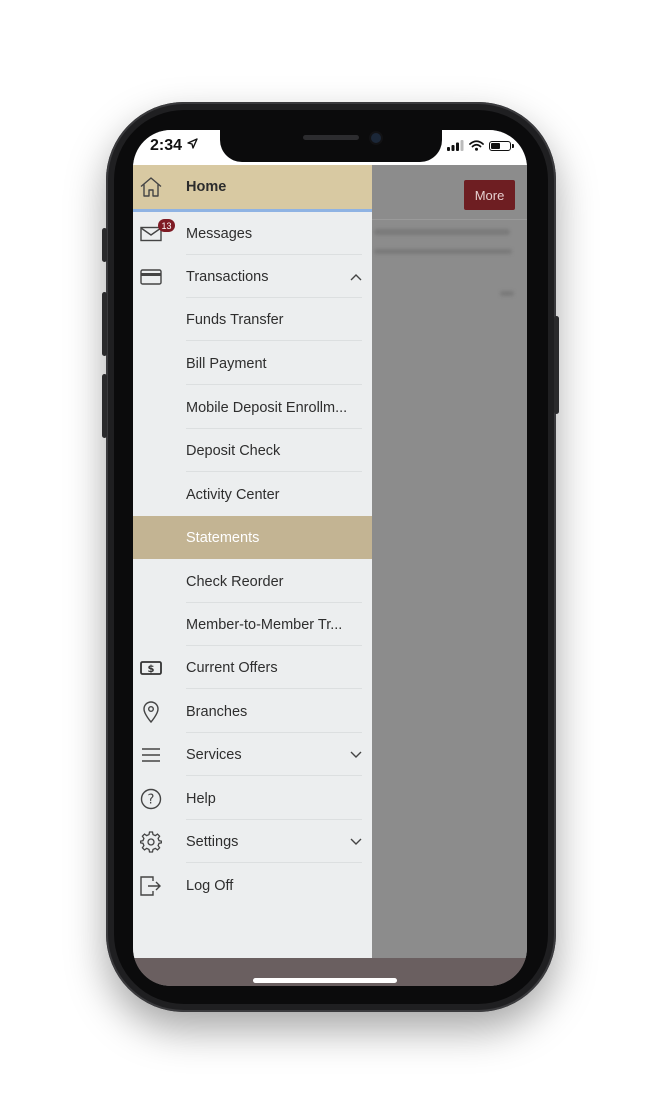  I want to click on menu-item-home: Home, so click(252, 187).